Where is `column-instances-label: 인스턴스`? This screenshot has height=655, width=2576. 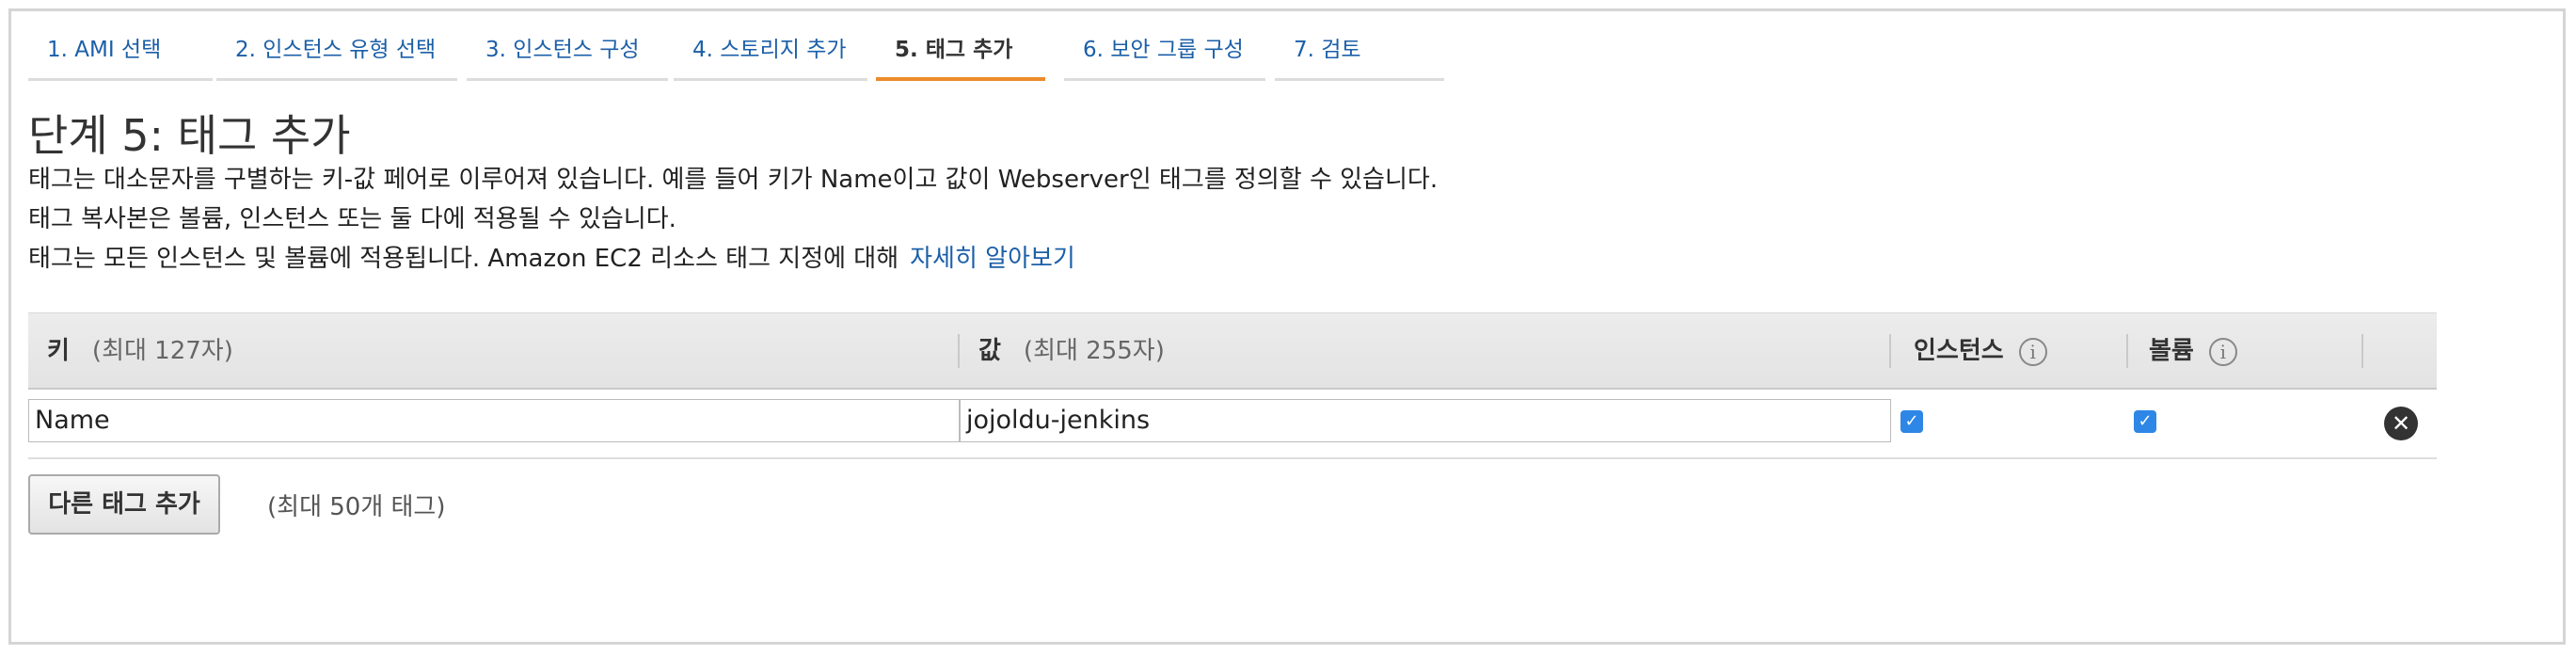
column-instances-label: 인스턴스 is located at coordinates (1959, 351).